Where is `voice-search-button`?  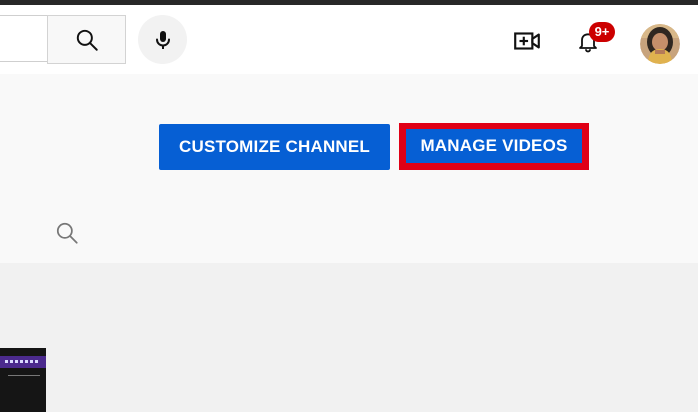
voice-search-button is located at coordinates (162, 39).